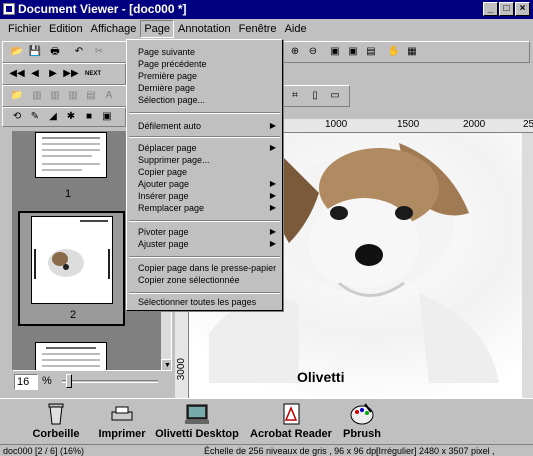  I want to click on task-pbrush: Pbrush, so click(362, 422).